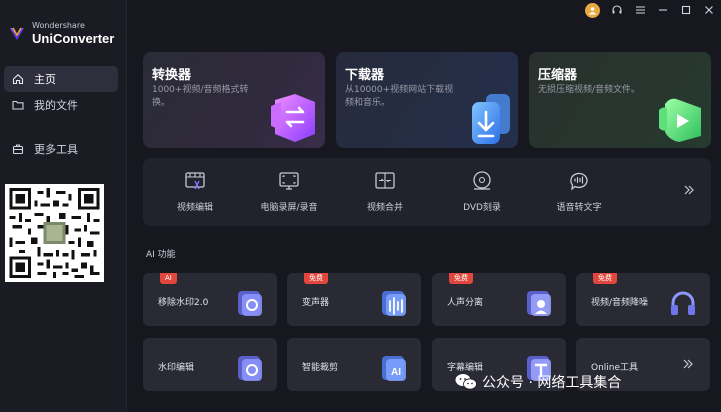 The width and height of the screenshot is (721, 412). What do you see at coordinates (18, 79) in the screenshot?
I see `home-icon` at bounding box center [18, 79].